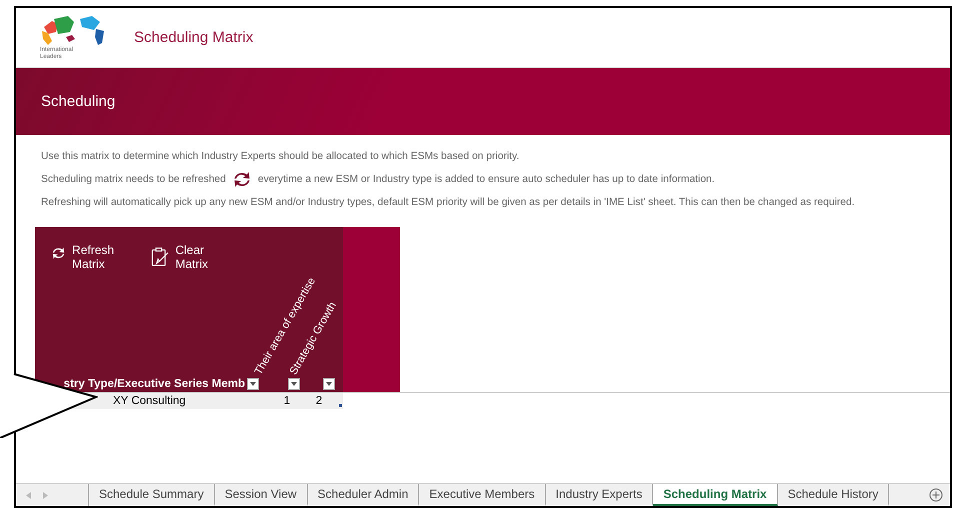  I want to click on table-cell-text: 2, so click(319, 401).